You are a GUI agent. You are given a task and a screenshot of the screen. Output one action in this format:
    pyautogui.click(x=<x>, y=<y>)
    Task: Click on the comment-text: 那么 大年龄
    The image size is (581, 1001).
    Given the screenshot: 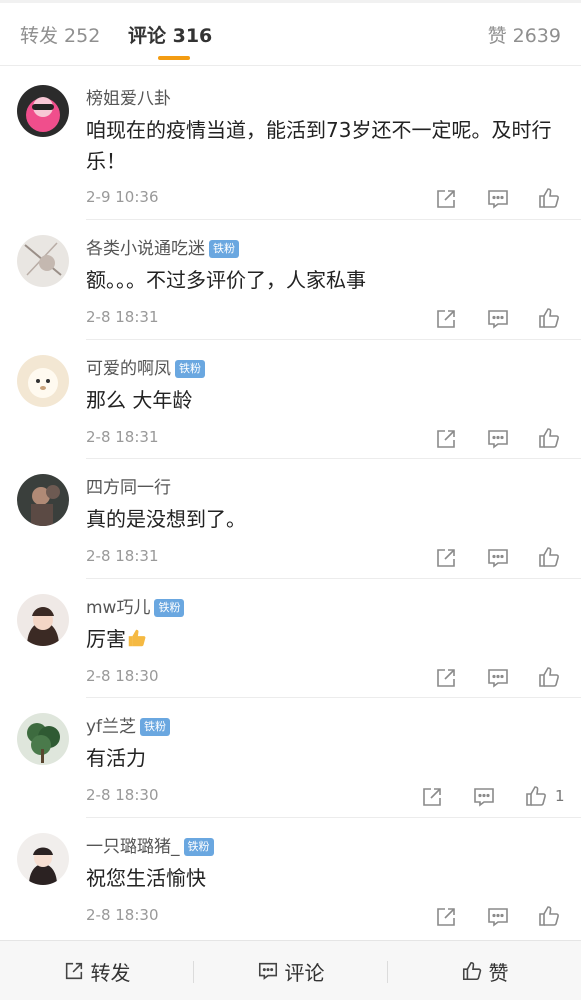 What is the action you would take?
    pyautogui.click(x=139, y=399)
    